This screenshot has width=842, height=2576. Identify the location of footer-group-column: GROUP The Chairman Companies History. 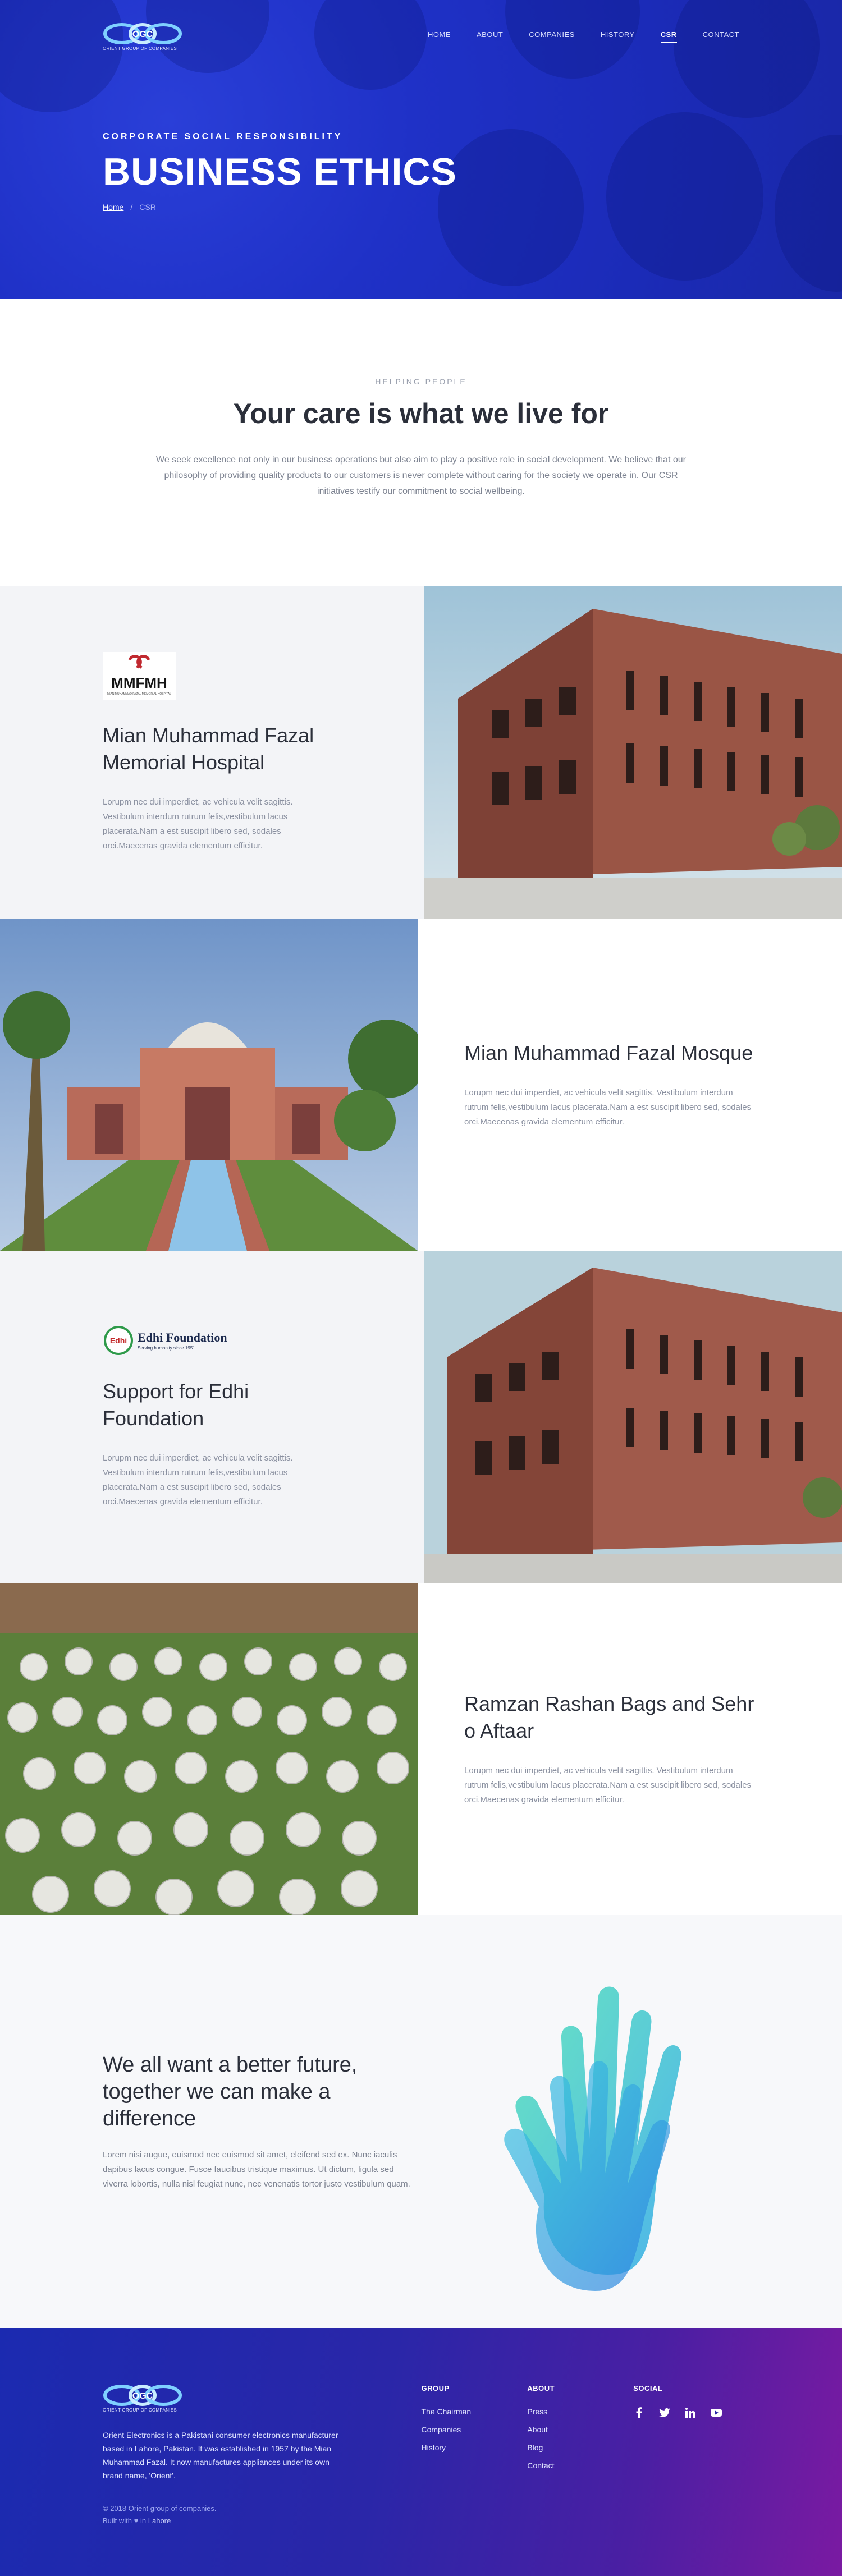
(474, 2480).